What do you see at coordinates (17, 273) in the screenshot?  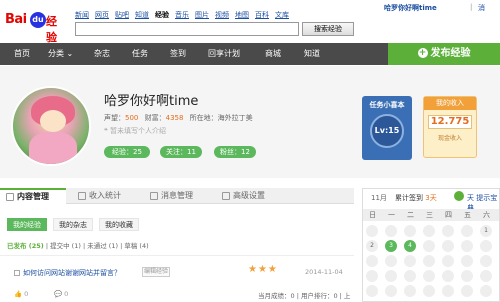 I see `row-checkbox` at bounding box center [17, 273].